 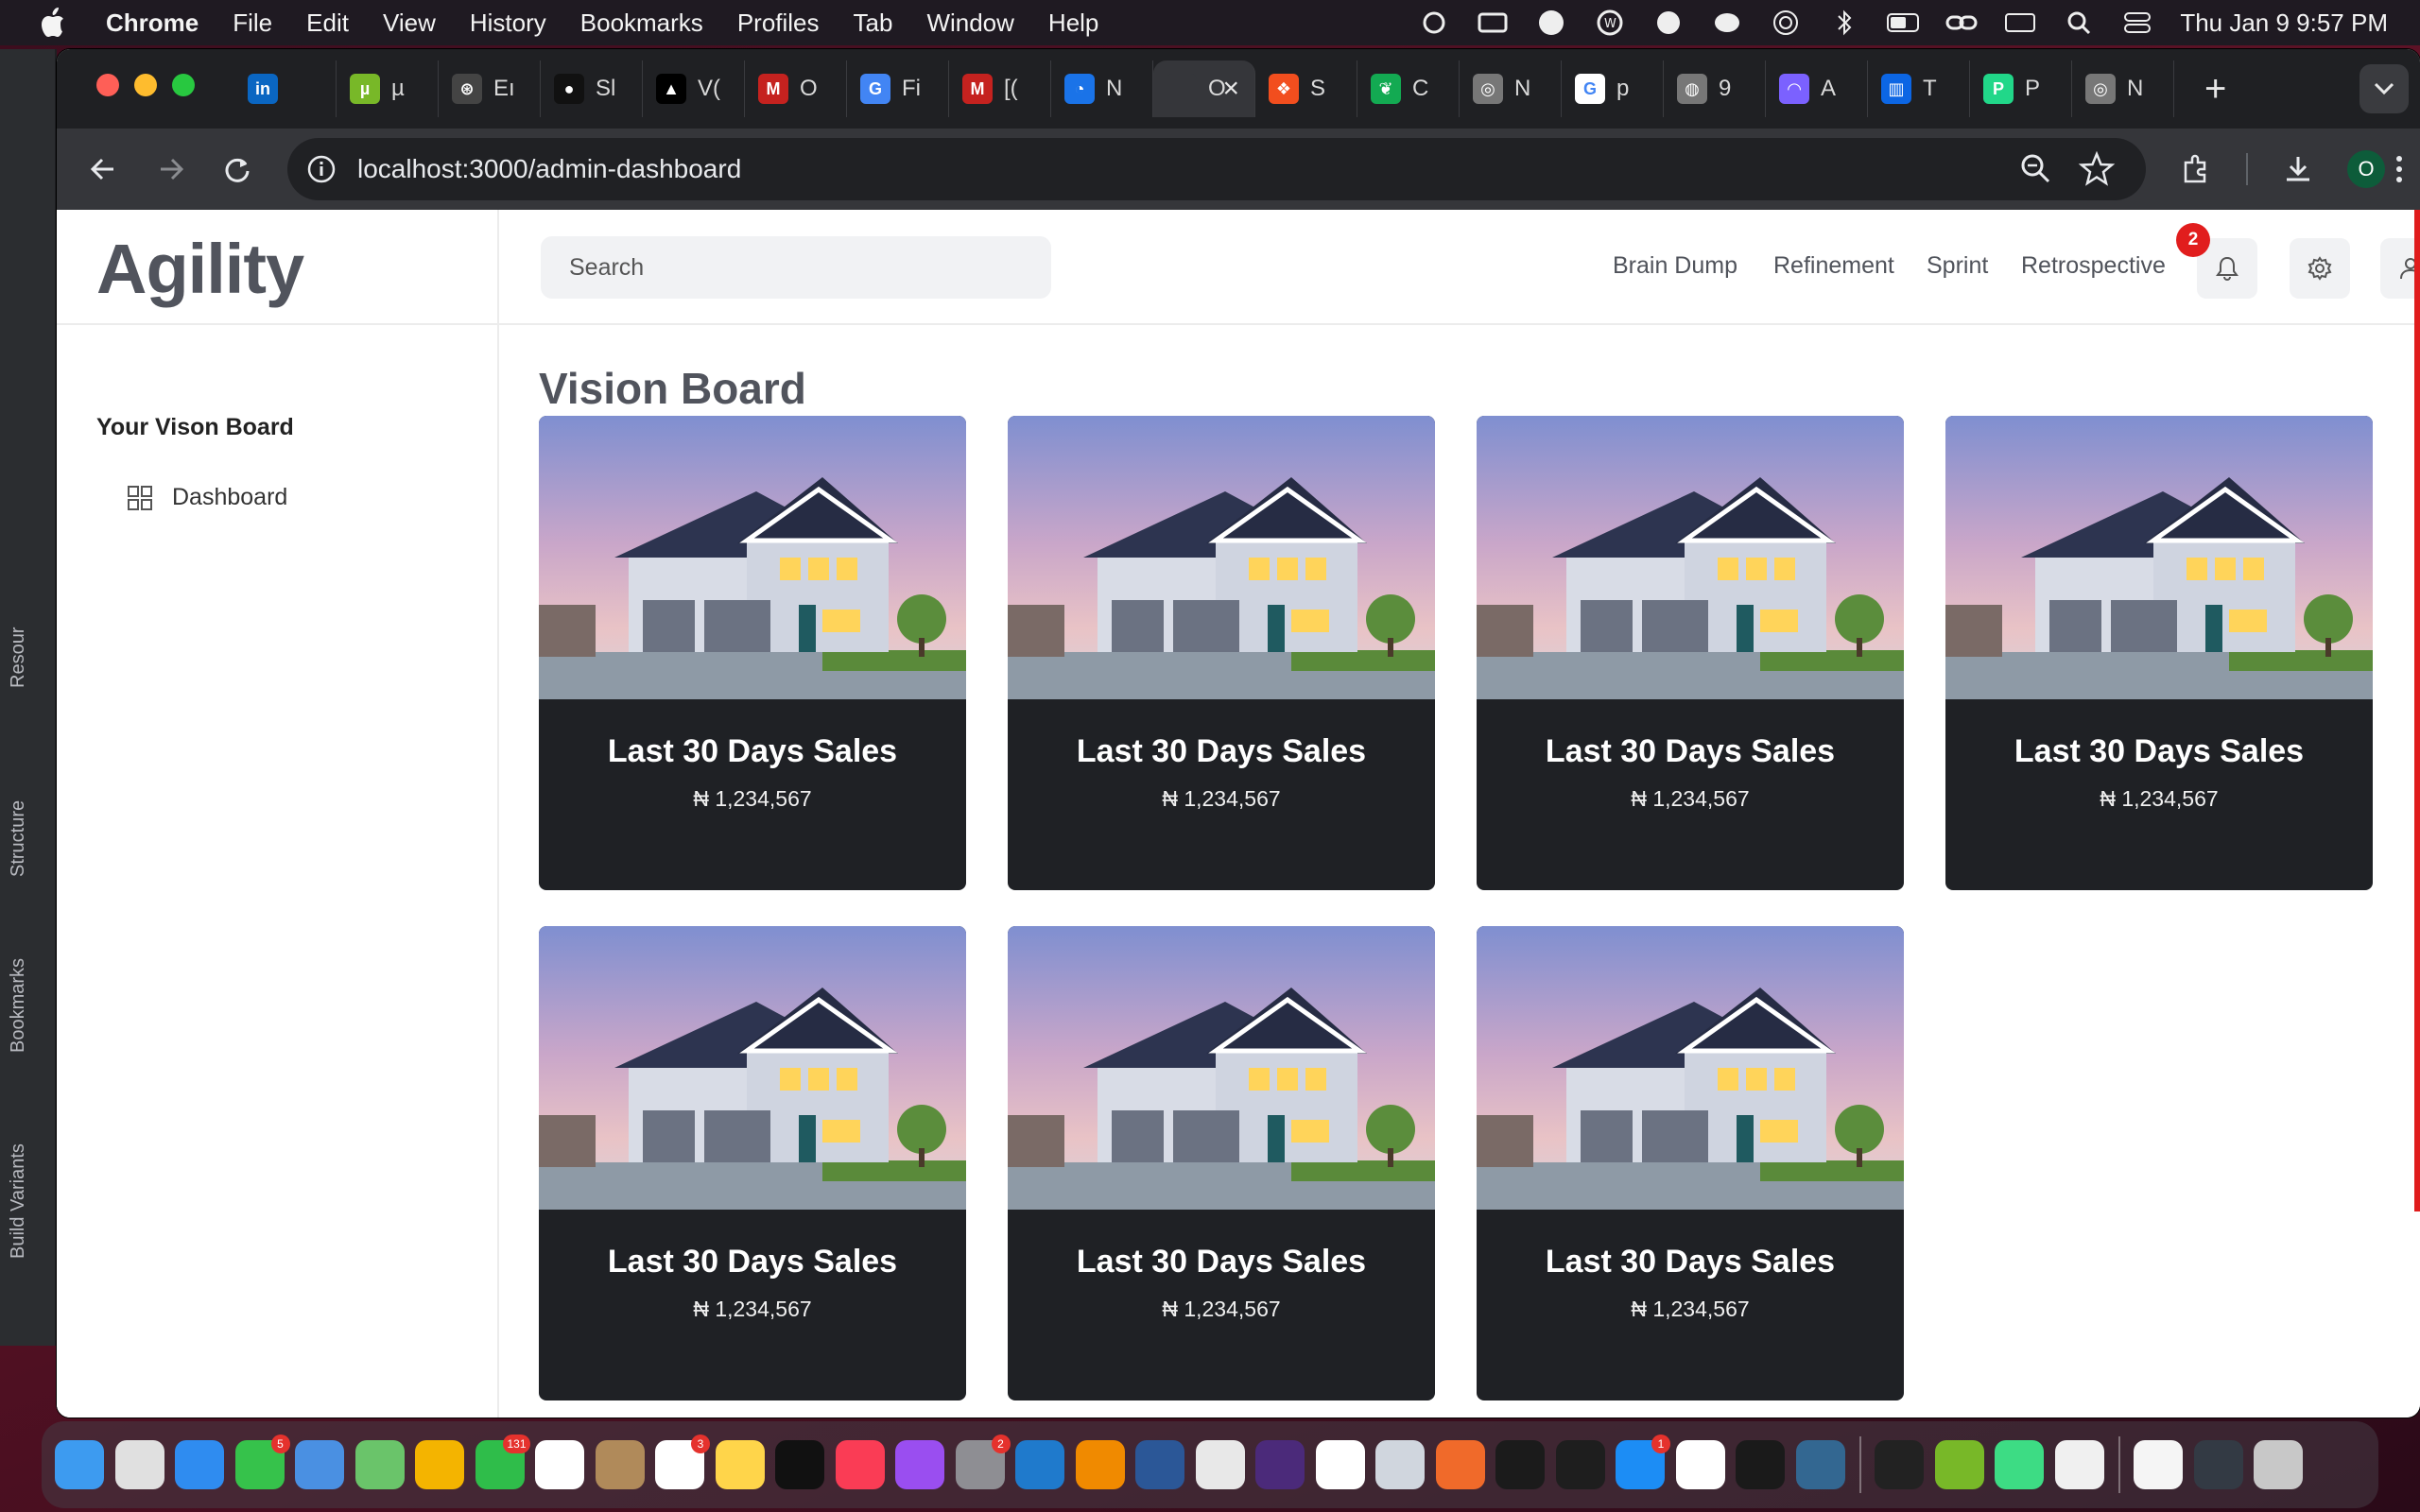 I want to click on slack-icon, so click(x=1700, y=1464).